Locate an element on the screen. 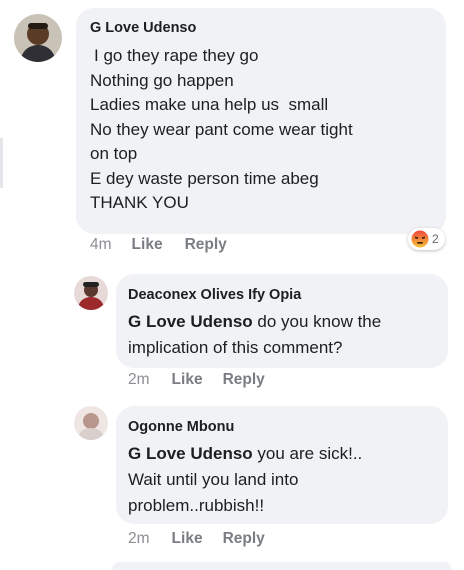 This screenshot has width=464, height=570. comment-timestamp: 4m is located at coordinates (101, 245).